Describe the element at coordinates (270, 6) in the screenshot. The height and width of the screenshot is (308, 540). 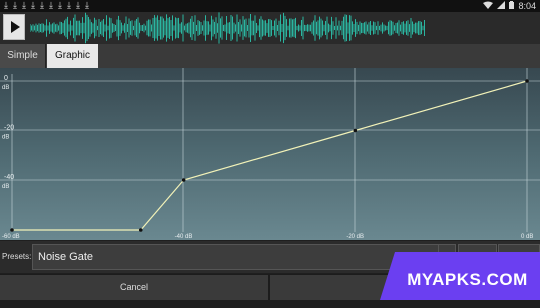
I see `status-bar: ⤓ ⤓ ⤓ ⤓ ⤓ ⤓ ⤓ ⤓ ⤓ ⤓ 8:04` at that location.